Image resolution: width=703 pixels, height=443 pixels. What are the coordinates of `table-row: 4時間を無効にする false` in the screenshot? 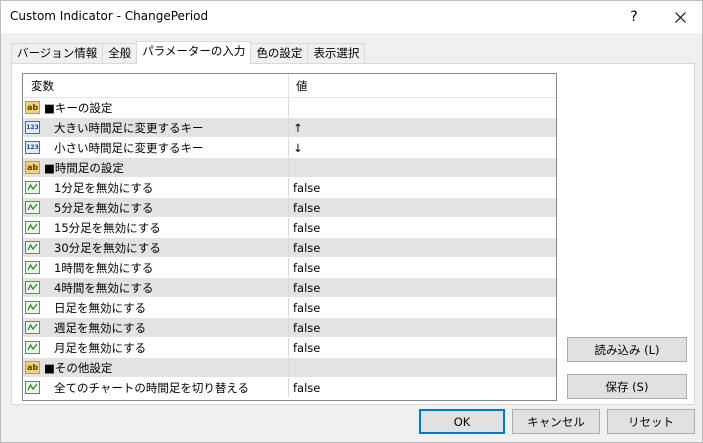 It's located at (289, 288).